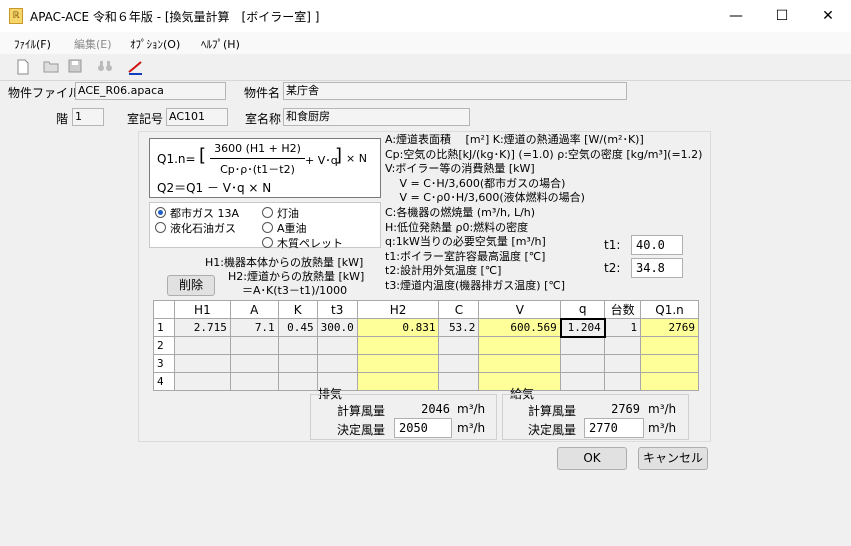 The width and height of the screenshot is (851, 546). Describe the element at coordinates (292, 228) in the screenshot. I see `radio-a-heavy-oil-label: A重油` at that location.